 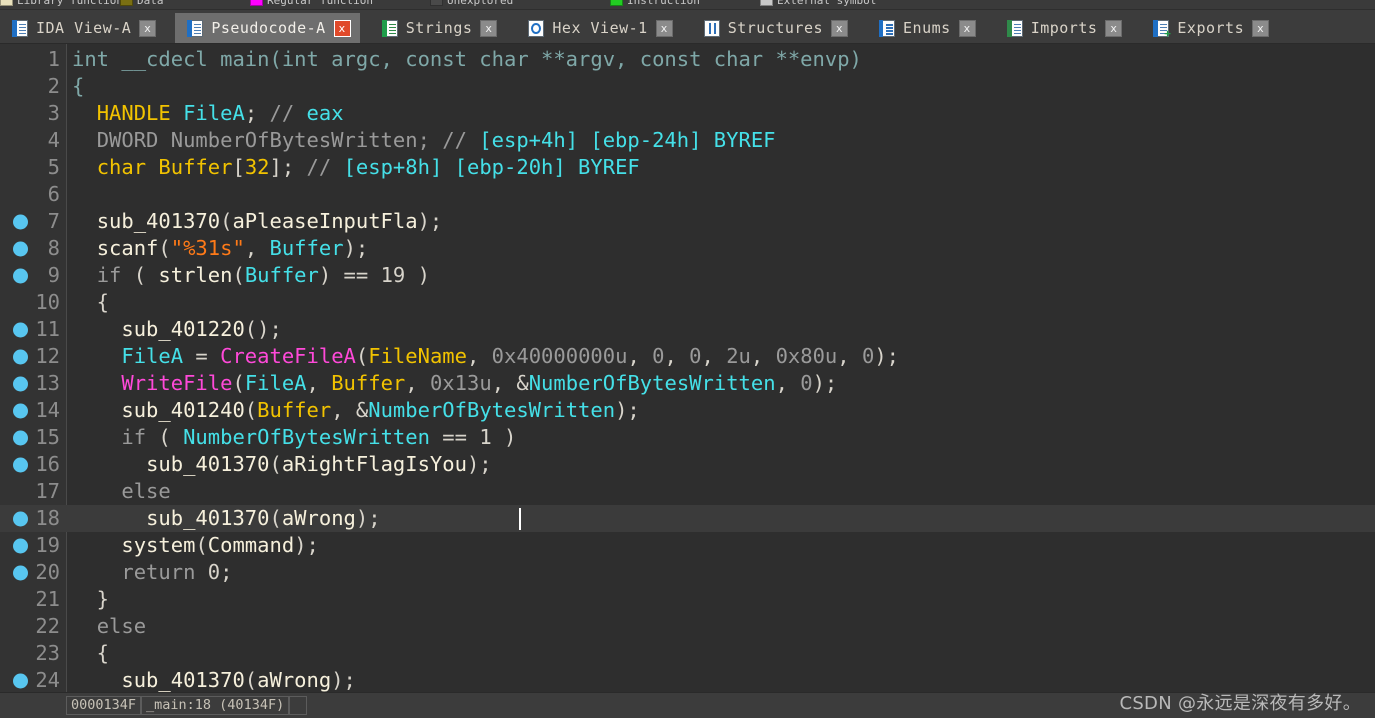 I want to click on tab-exports: + Exports x, so click(x=1210, y=28).